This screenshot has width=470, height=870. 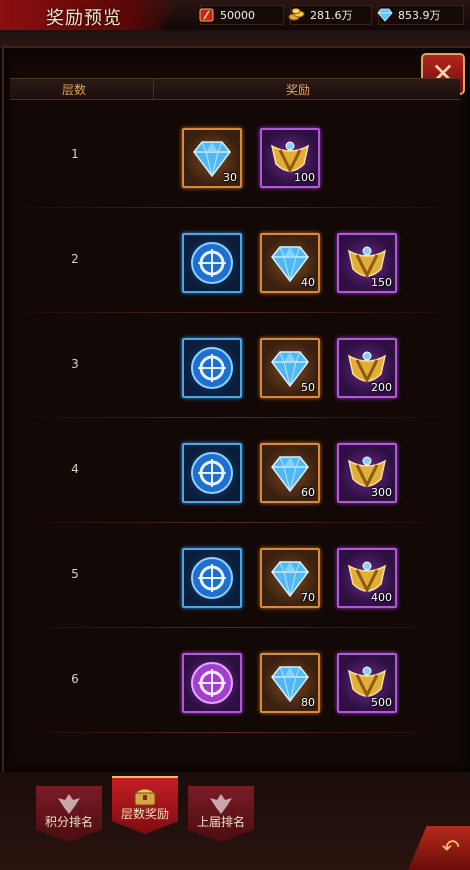 What do you see at coordinates (75, 364) in the screenshot?
I see `row-level-number: 3` at bounding box center [75, 364].